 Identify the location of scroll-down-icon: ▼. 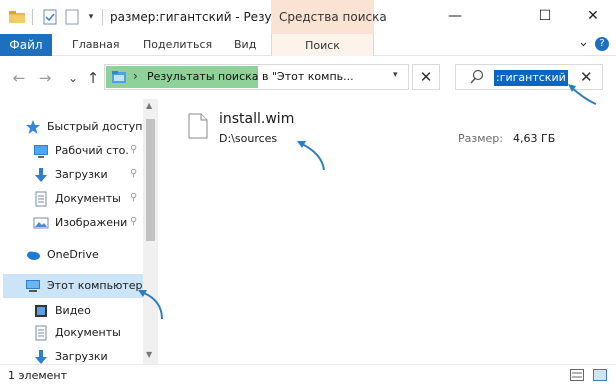
(149, 354).